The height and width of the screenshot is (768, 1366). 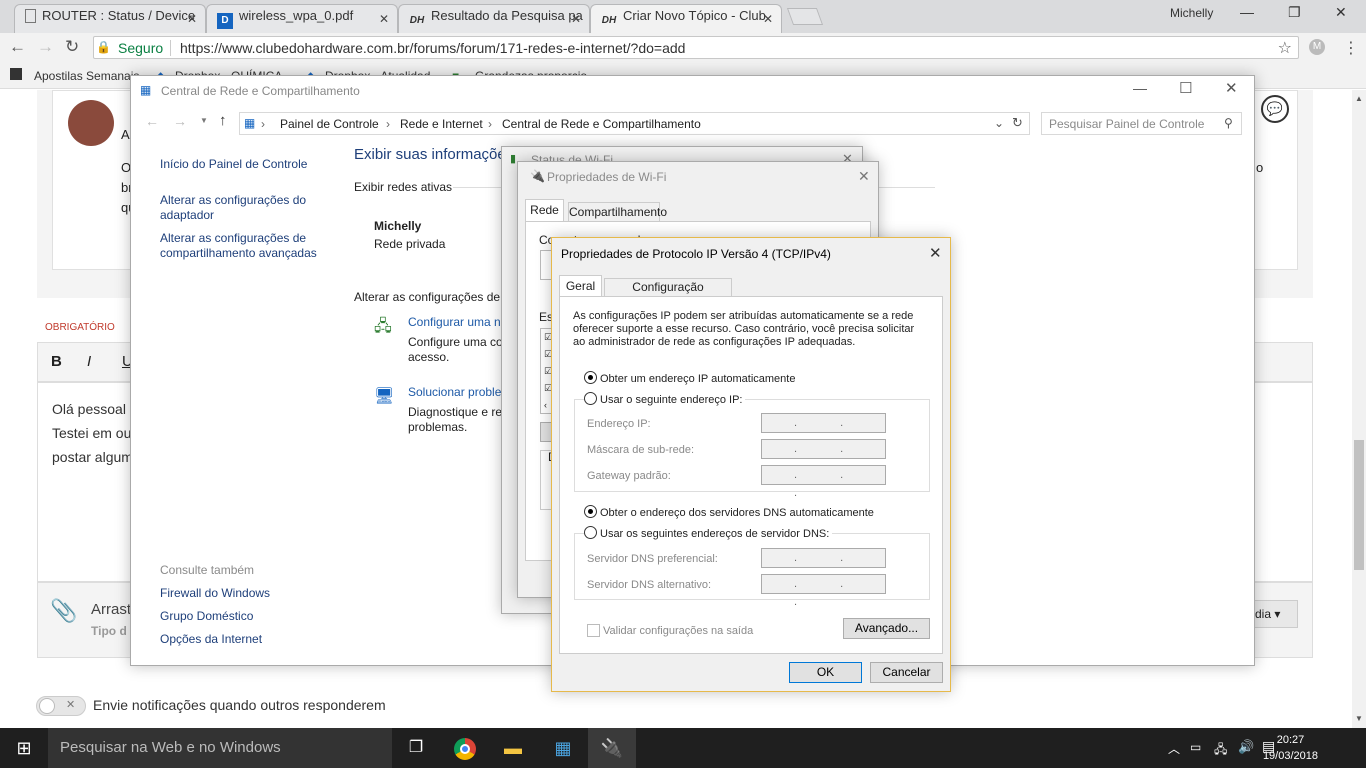 I want to click on bold-button: B, so click(x=56, y=361).